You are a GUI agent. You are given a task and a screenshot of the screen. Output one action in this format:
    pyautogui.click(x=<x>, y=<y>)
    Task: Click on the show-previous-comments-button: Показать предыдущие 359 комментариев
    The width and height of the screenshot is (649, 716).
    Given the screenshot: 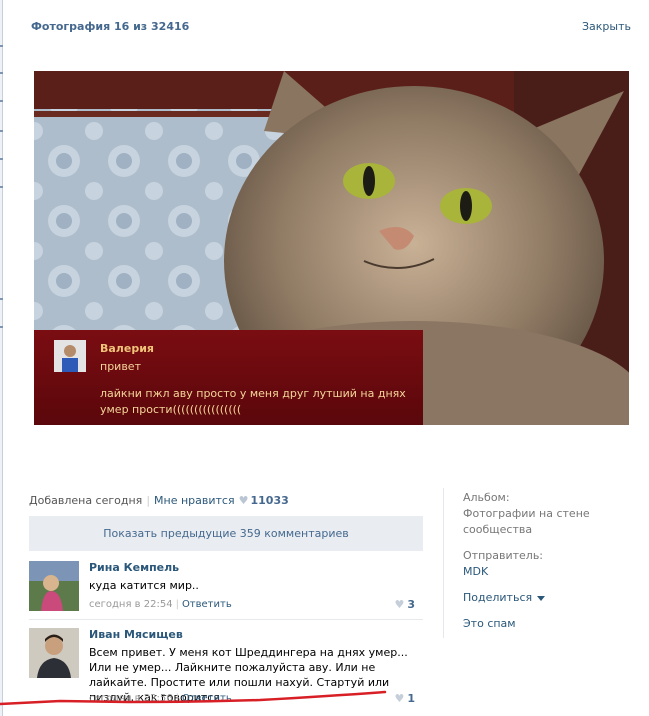 What is the action you would take?
    pyautogui.click(x=226, y=533)
    